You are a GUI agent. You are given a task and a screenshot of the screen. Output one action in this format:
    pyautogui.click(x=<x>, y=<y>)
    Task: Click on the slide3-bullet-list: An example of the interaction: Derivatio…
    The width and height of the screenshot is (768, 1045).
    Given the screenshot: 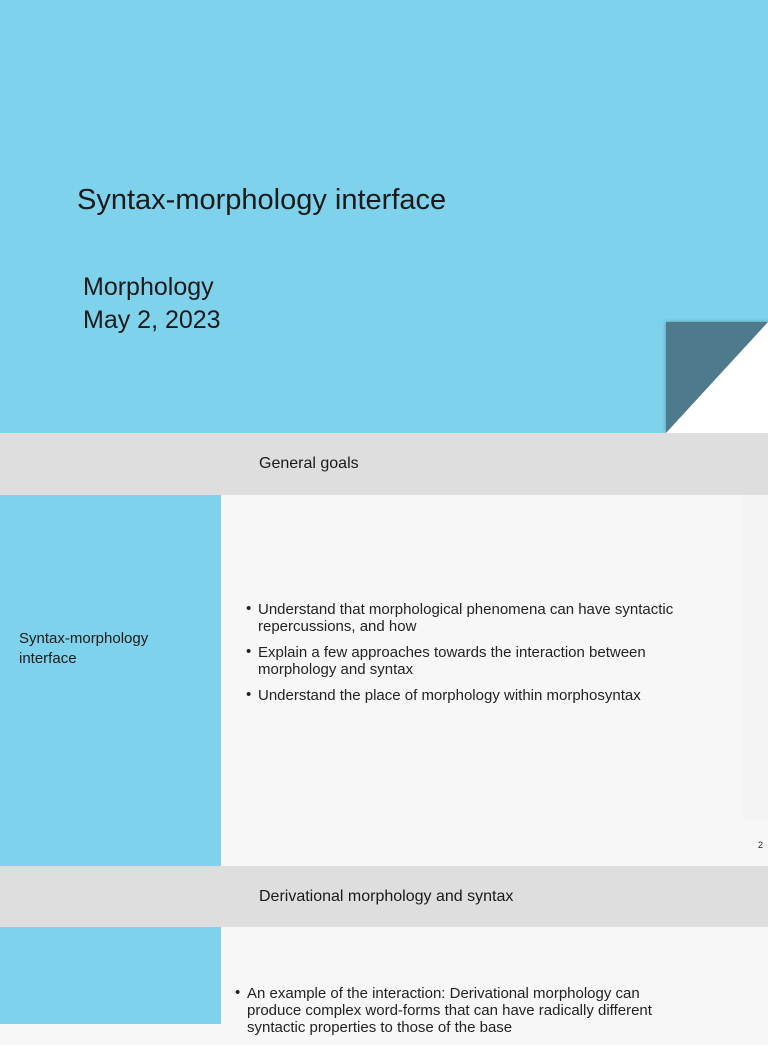 What is the action you would take?
    pyautogui.click(x=460, y=1014)
    